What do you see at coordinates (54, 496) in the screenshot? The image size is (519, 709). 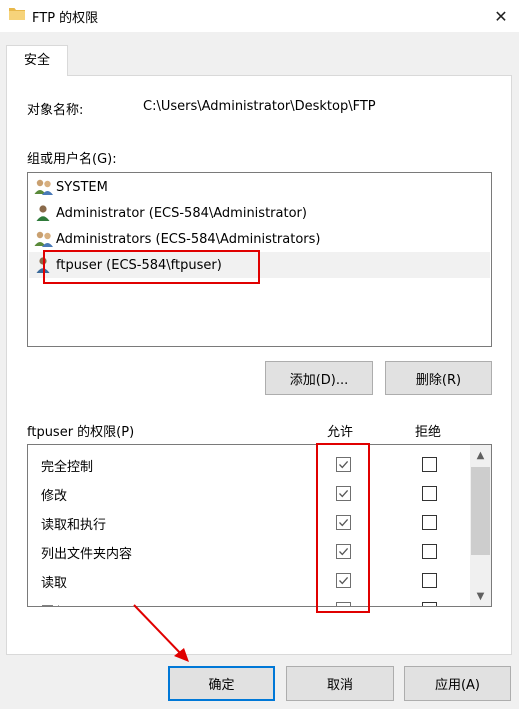 I see `permission-name: 修改` at bounding box center [54, 496].